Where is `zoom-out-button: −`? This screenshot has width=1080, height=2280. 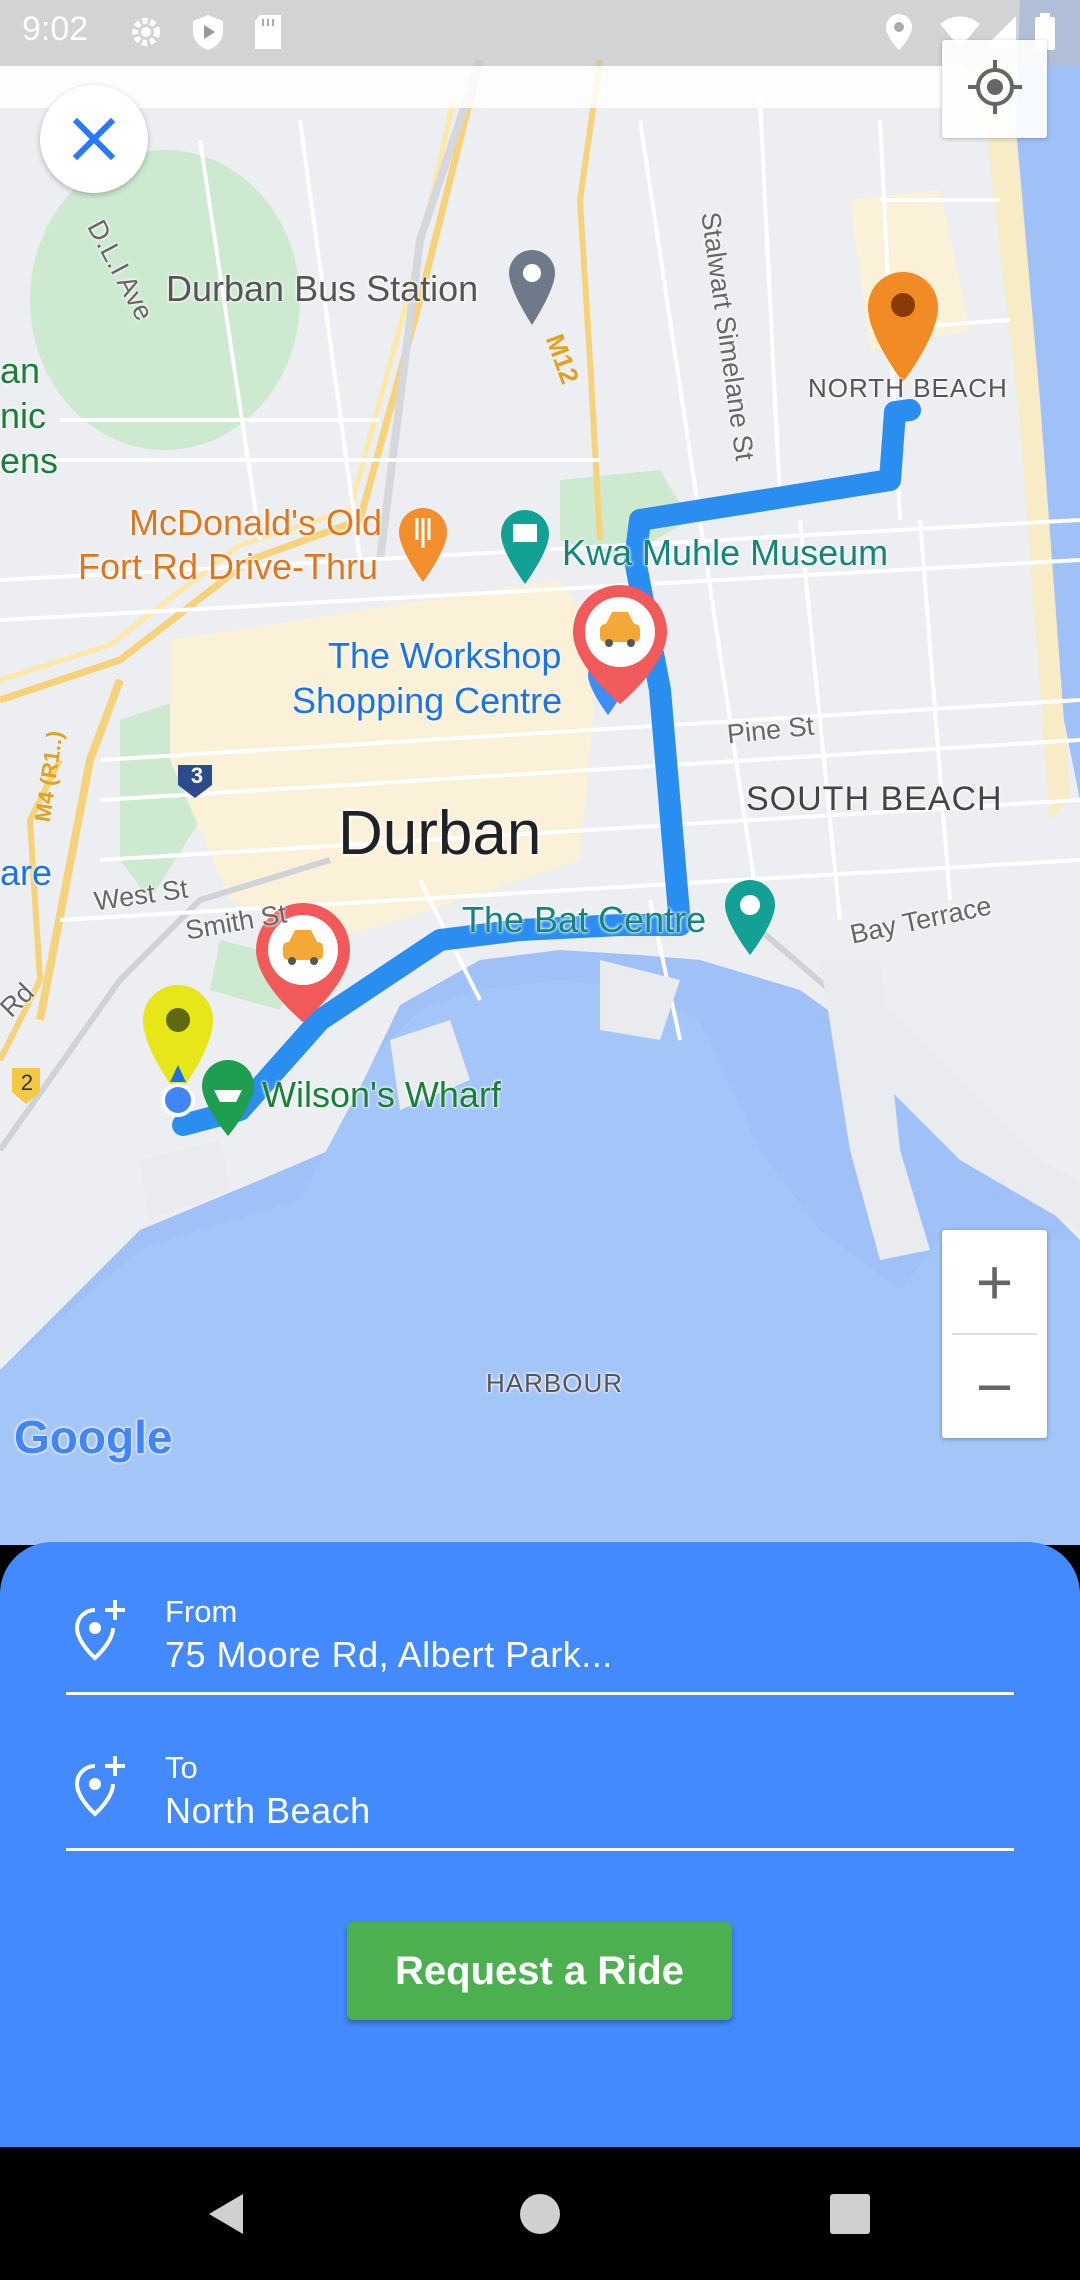
zoom-out-button: − is located at coordinates (994, 1386).